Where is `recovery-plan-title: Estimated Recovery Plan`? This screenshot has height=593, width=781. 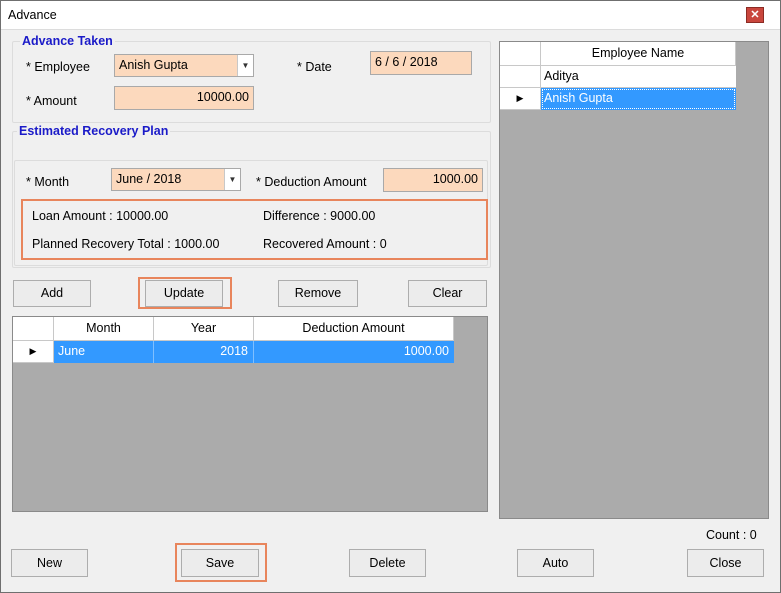
recovery-plan-title: Estimated Recovery Plan is located at coordinates (94, 131).